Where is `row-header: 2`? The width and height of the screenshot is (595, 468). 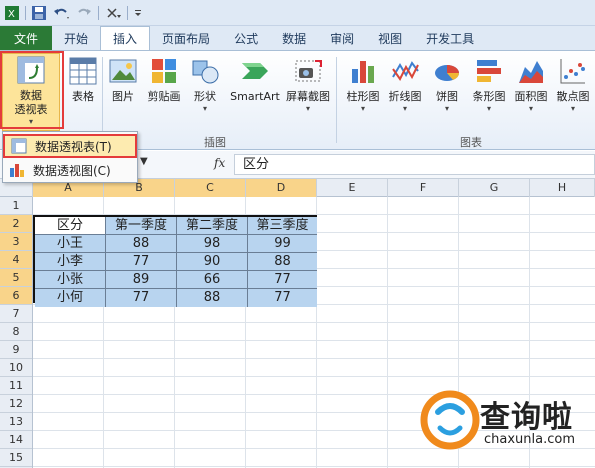 row-header: 2 is located at coordinates (16, 224).